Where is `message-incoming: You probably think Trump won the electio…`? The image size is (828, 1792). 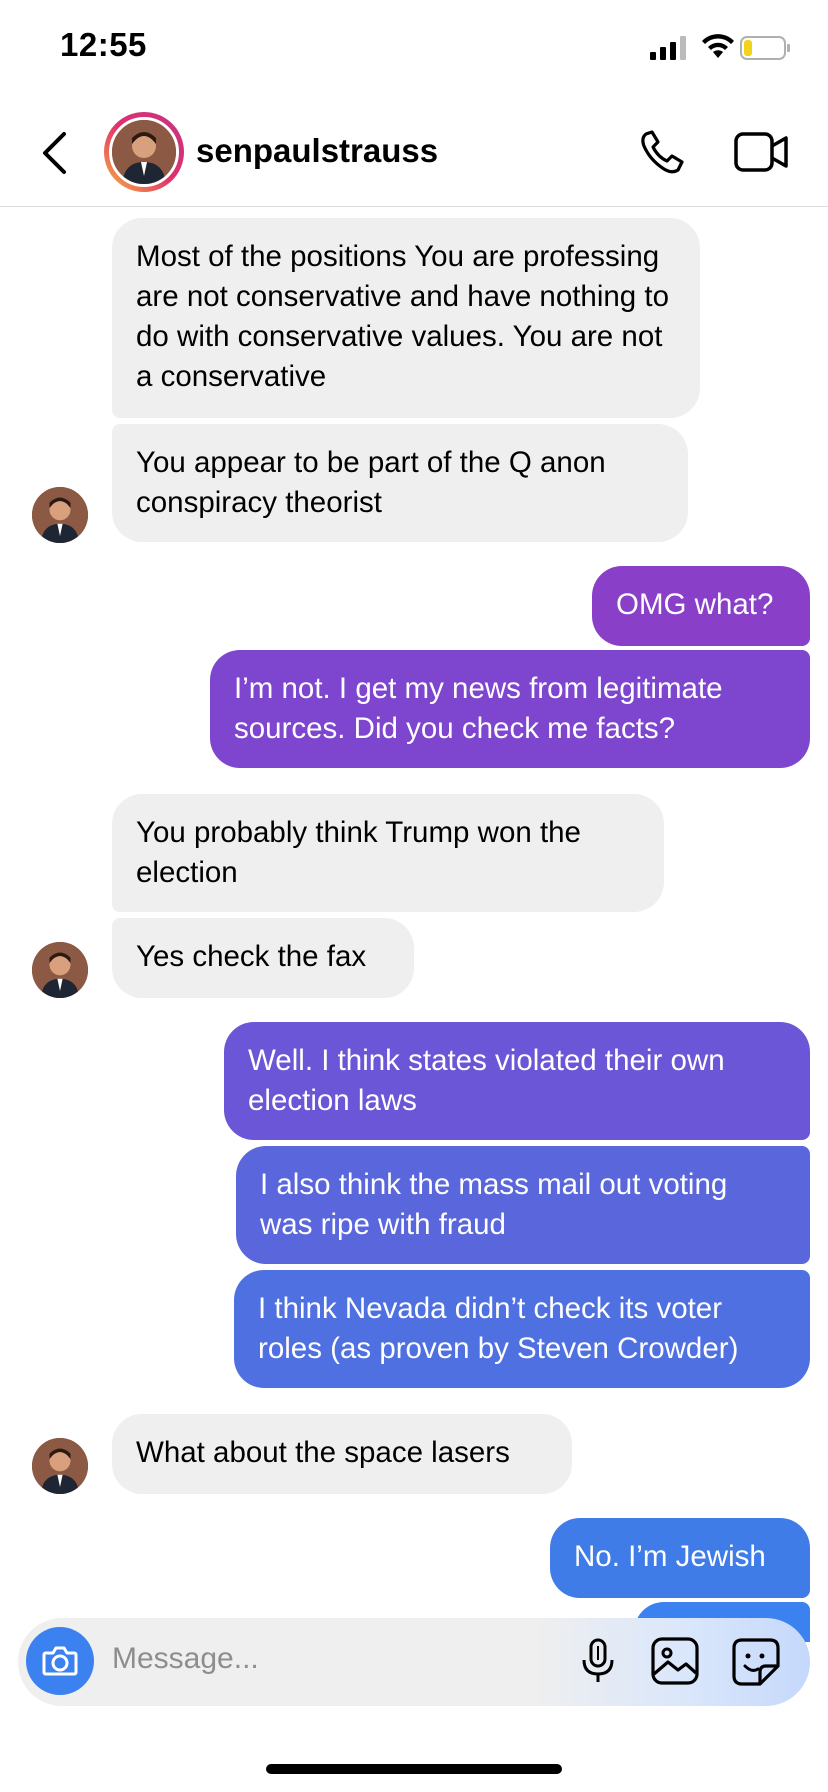 message-incoming: You probably think Trump won the electio… is located at coordinates (388, 853).